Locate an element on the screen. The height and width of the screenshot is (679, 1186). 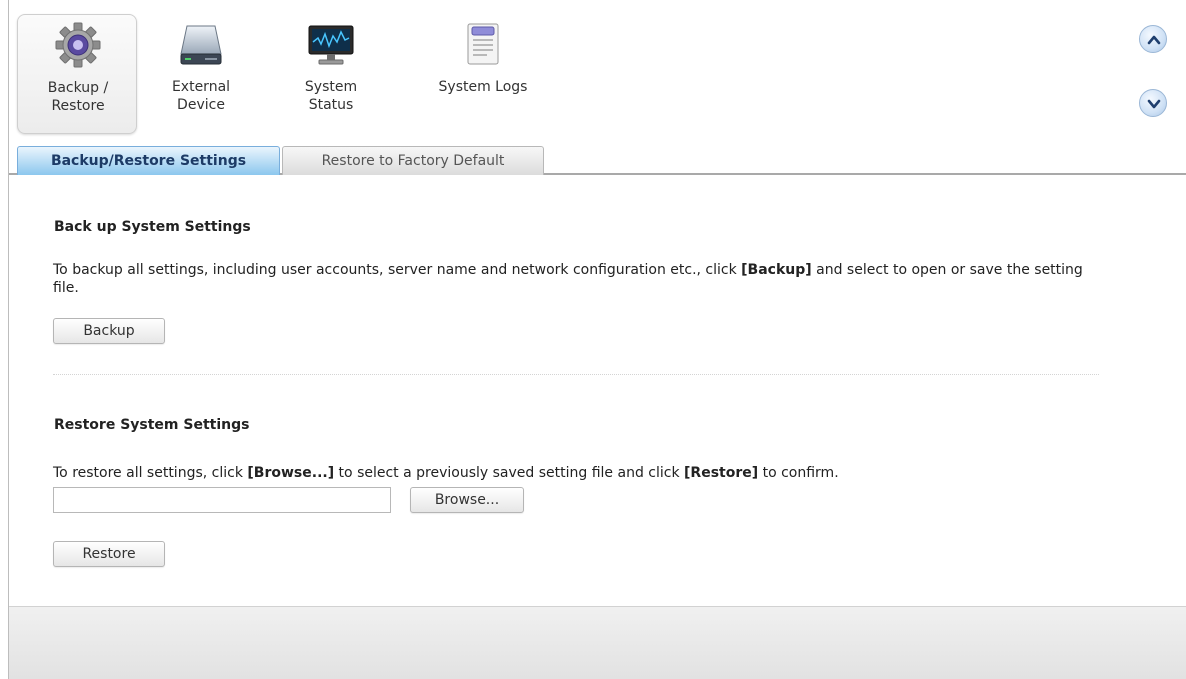
gear-icon is located at coordinates (78, 45).